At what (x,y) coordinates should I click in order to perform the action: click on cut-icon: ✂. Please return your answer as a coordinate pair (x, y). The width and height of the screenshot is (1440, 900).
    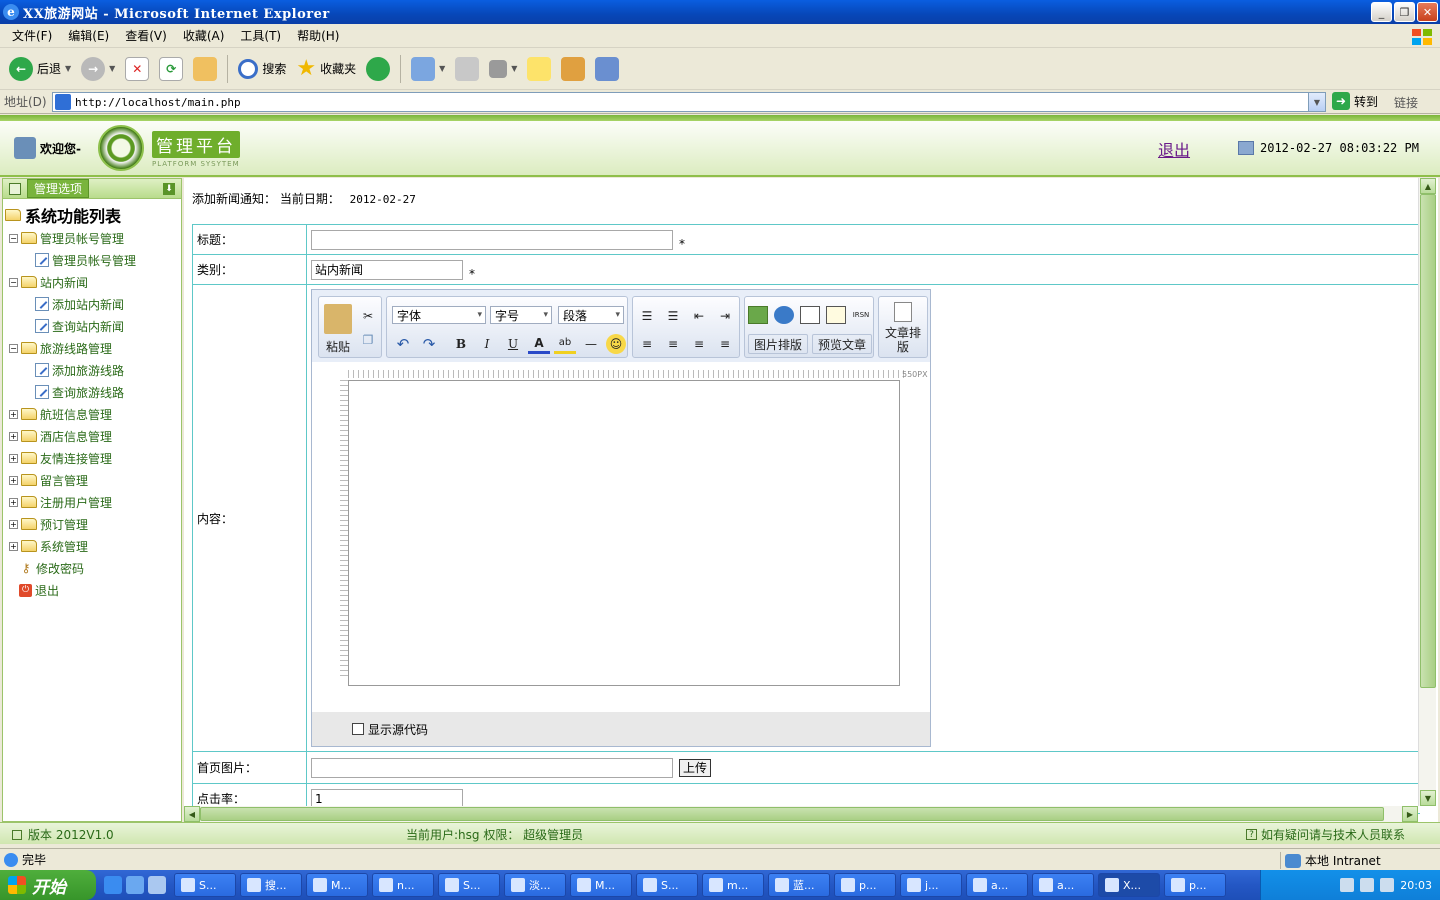
    Looking at the image, I should click on (368, 316).